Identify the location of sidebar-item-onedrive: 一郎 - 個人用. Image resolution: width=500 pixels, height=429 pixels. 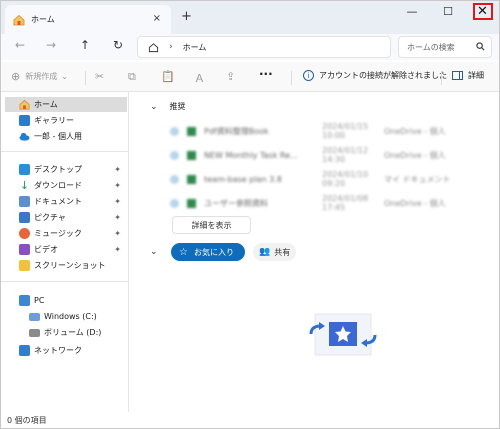
(66, 136).